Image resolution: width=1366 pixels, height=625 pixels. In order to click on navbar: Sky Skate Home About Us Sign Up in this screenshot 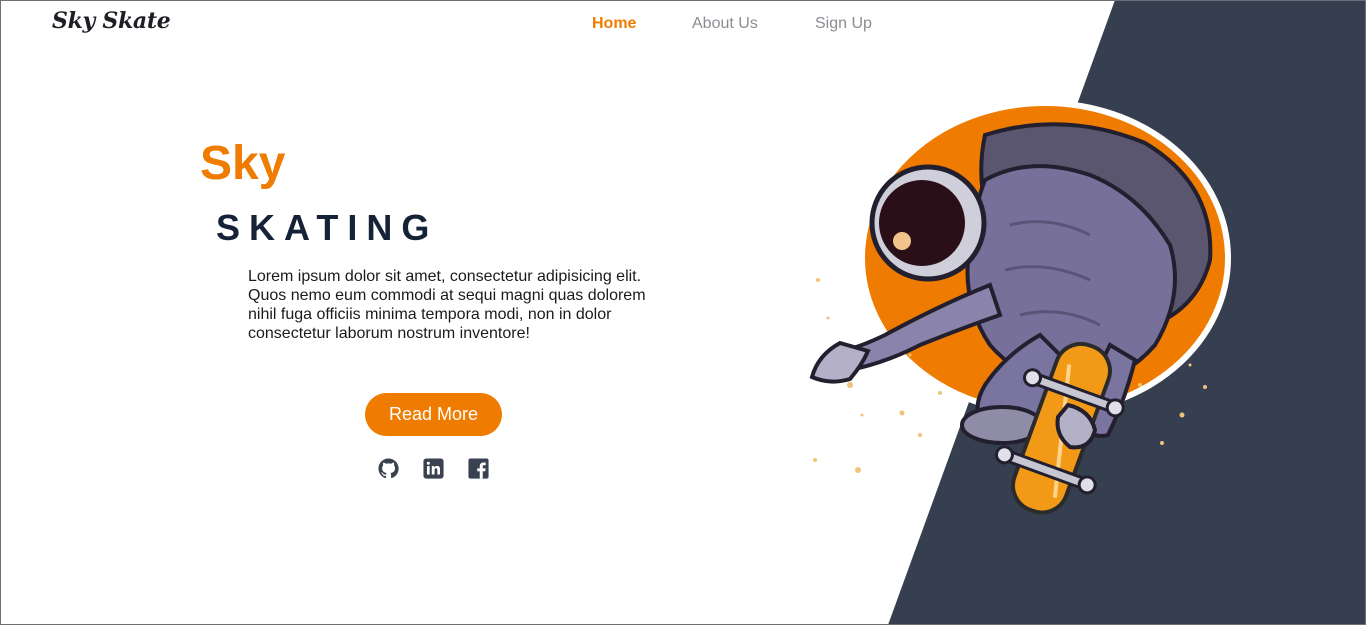, I will do `click(683, 25)`.